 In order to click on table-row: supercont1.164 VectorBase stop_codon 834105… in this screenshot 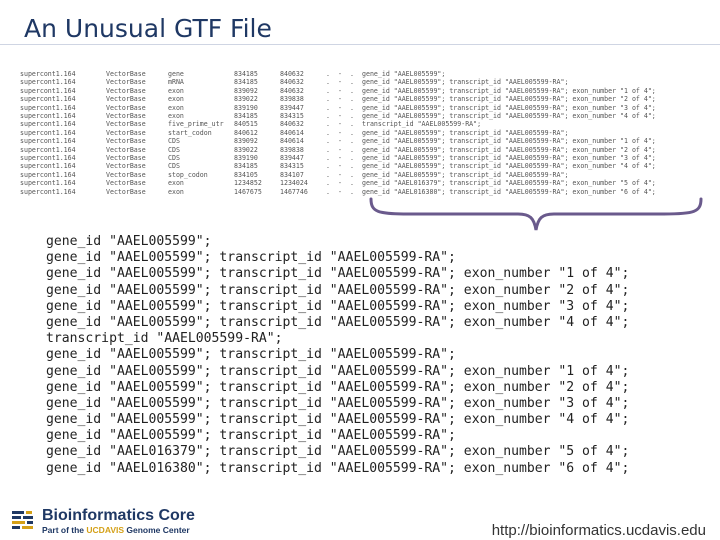, I will do `click(365, 175)`.